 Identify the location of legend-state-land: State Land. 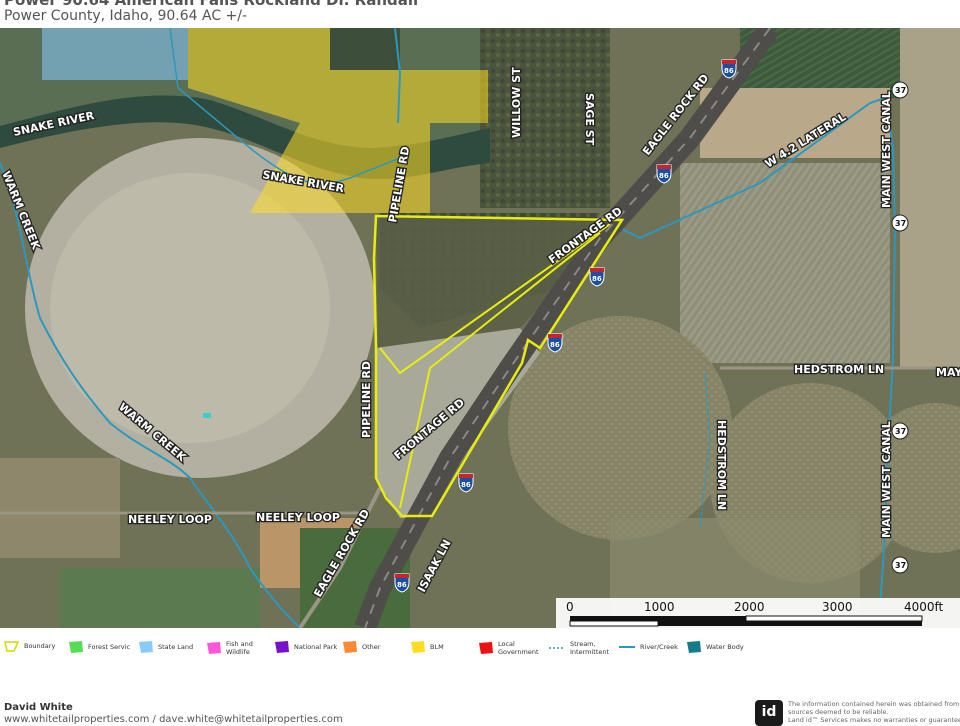
(165, 647).